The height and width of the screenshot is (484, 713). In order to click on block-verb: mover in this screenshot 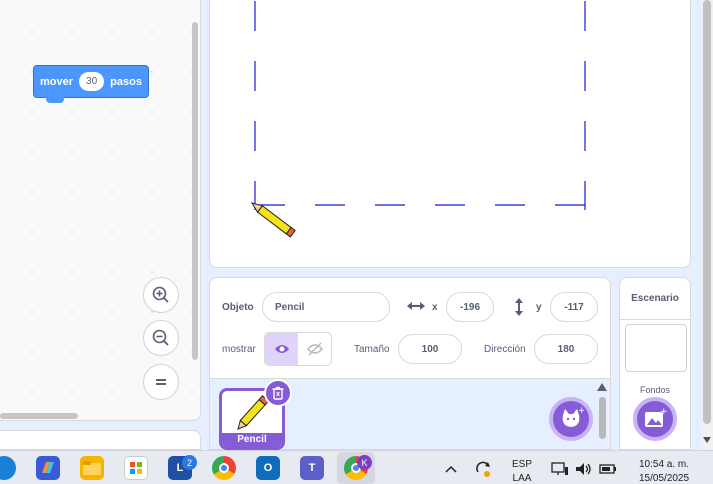, I will do `click(57, 81)`.